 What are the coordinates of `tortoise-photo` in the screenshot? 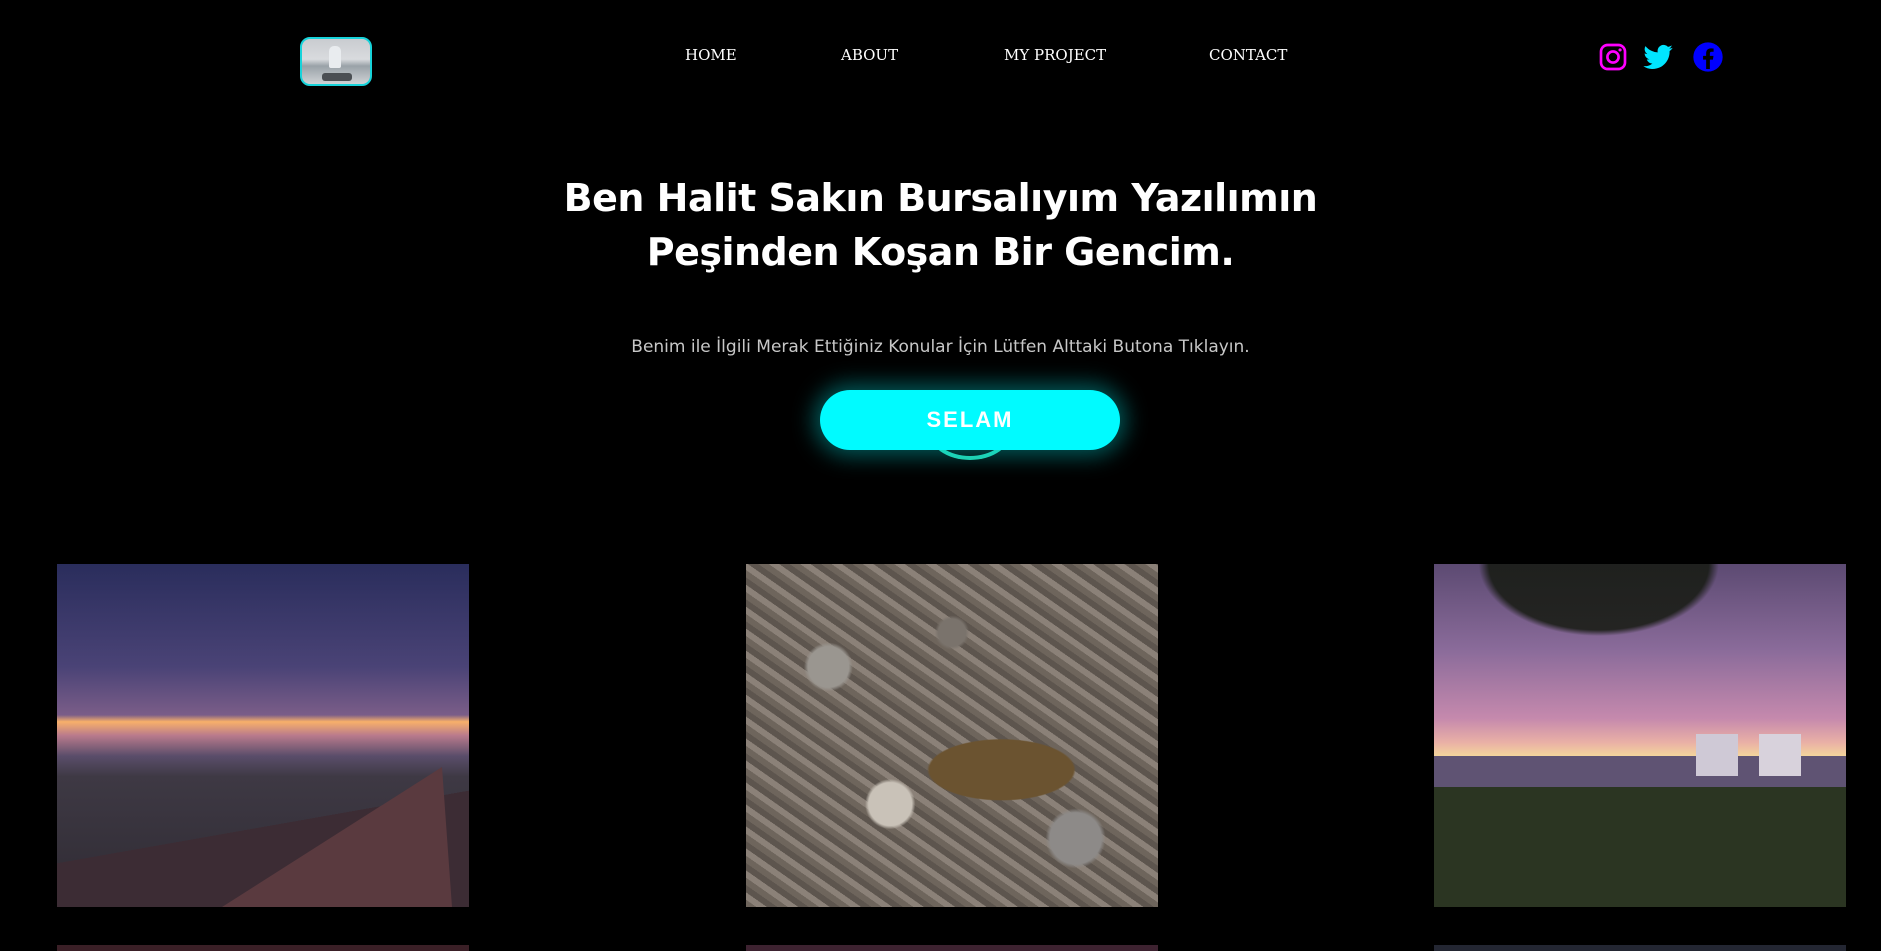 It's located at (952, 735).